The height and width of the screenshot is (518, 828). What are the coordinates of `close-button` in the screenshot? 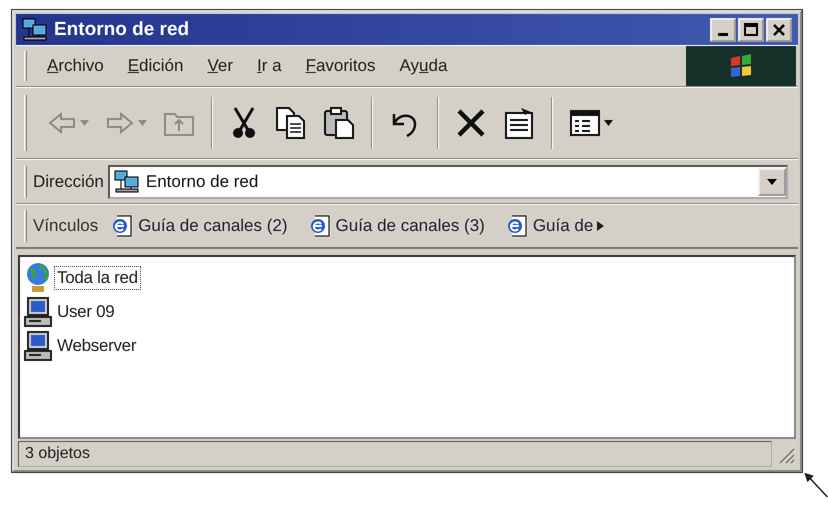 It's located at (779, 30).